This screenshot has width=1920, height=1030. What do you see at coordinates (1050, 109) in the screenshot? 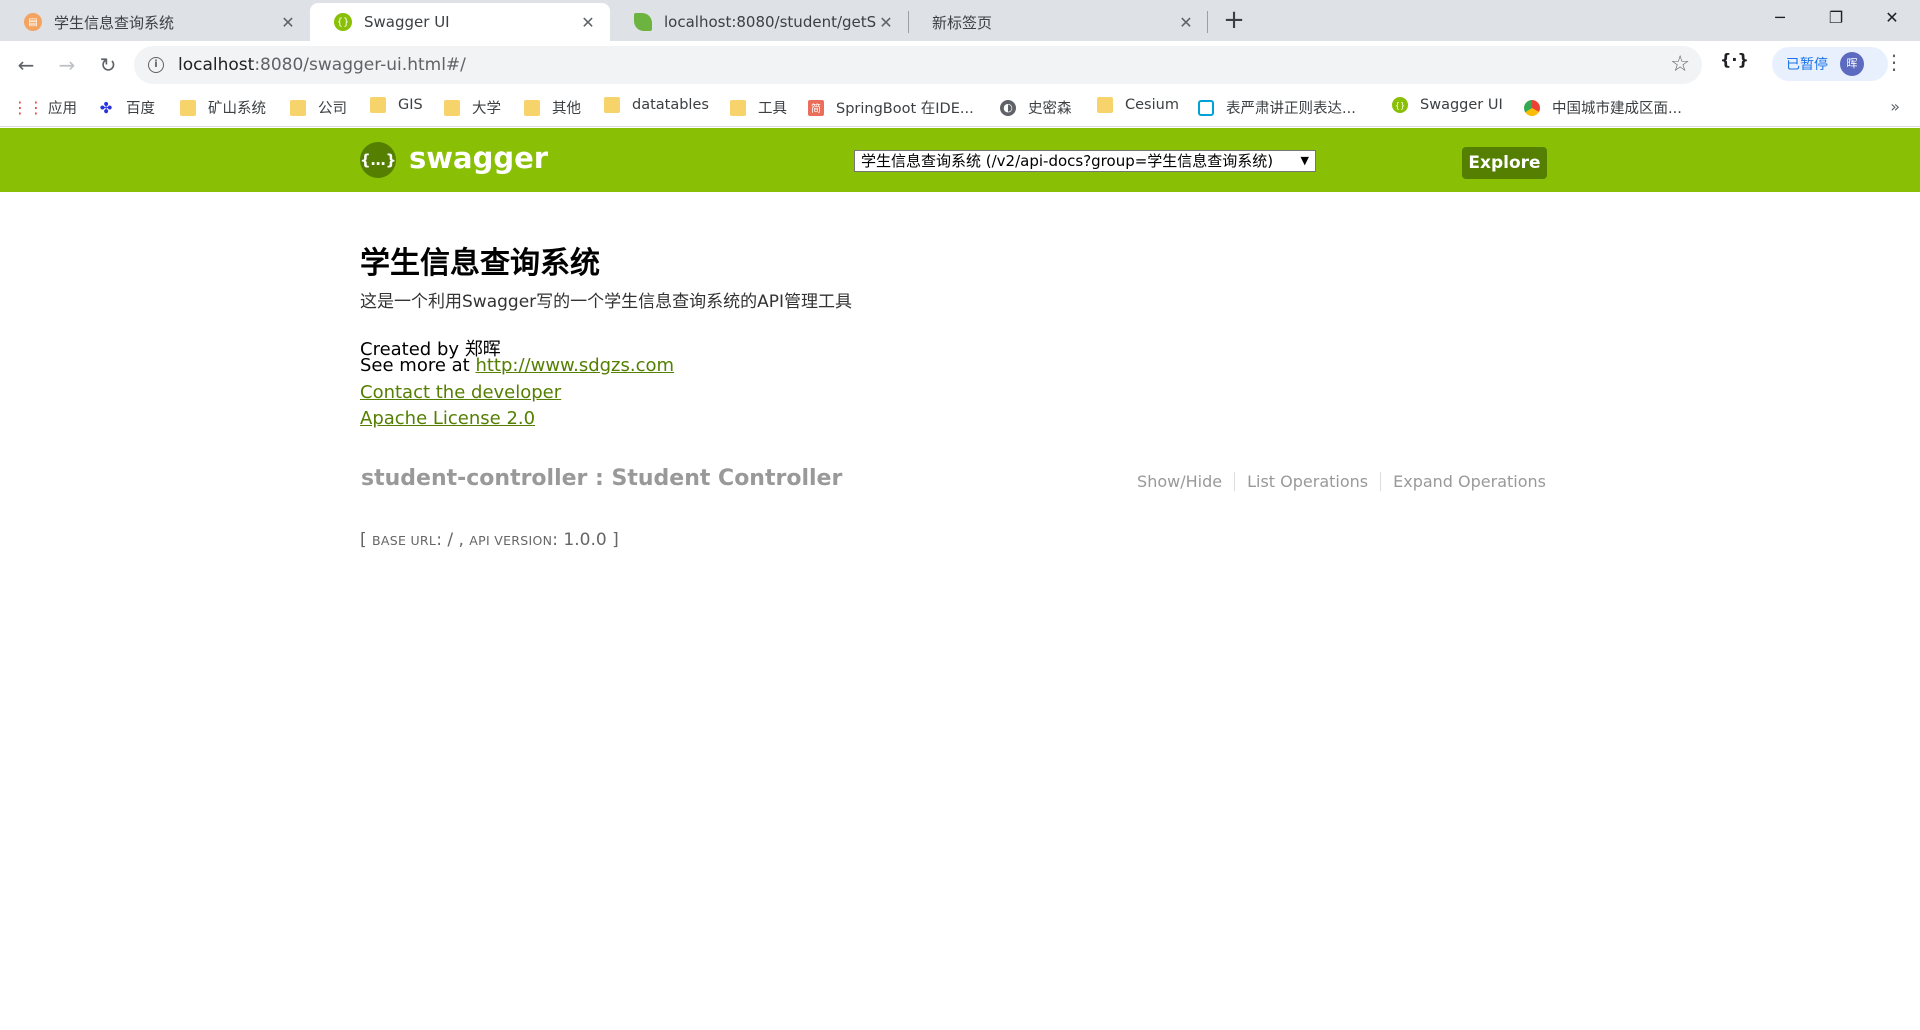
I see `bookmark-label: 史密森` at bounding box center [1050, 109].